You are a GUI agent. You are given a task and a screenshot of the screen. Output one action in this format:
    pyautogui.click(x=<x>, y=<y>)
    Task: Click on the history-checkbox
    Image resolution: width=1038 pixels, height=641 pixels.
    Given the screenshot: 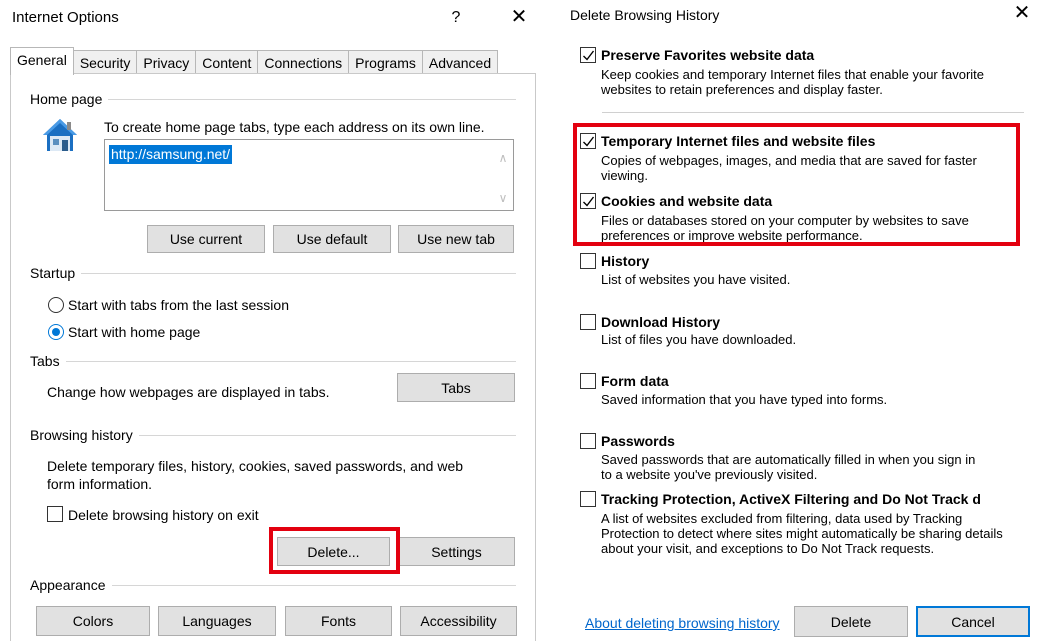 What is the action you would take?
    pyautogui.click(x=588, y=261)
    